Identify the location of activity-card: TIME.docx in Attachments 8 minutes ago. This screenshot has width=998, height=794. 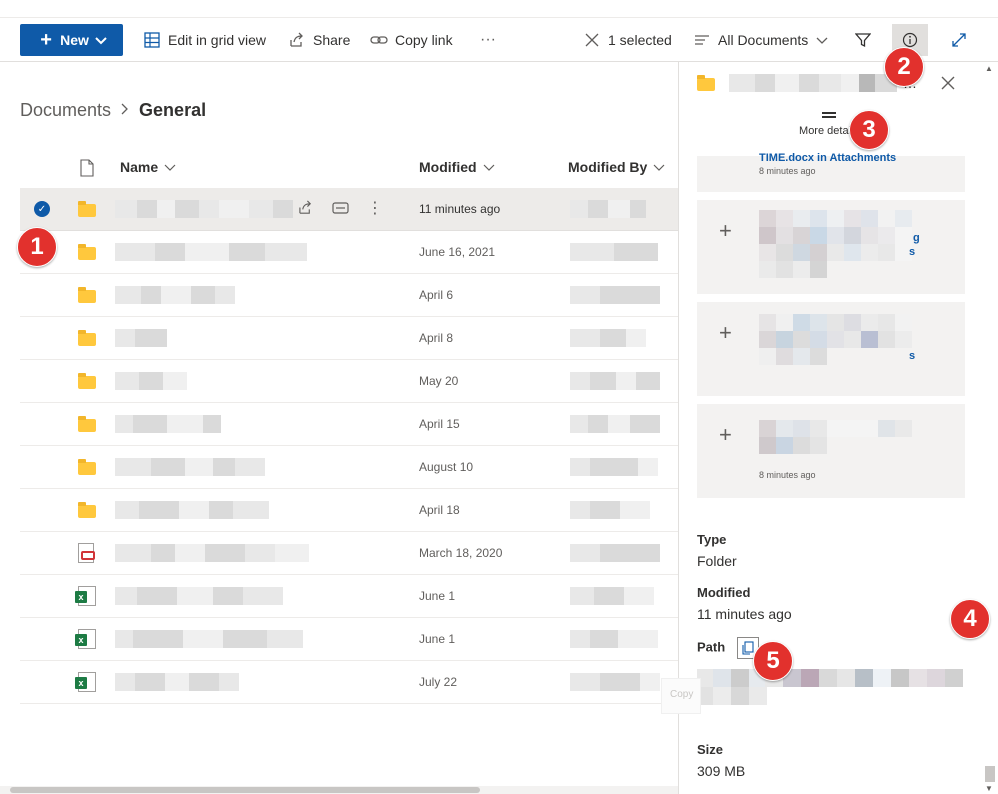
(831, 172).